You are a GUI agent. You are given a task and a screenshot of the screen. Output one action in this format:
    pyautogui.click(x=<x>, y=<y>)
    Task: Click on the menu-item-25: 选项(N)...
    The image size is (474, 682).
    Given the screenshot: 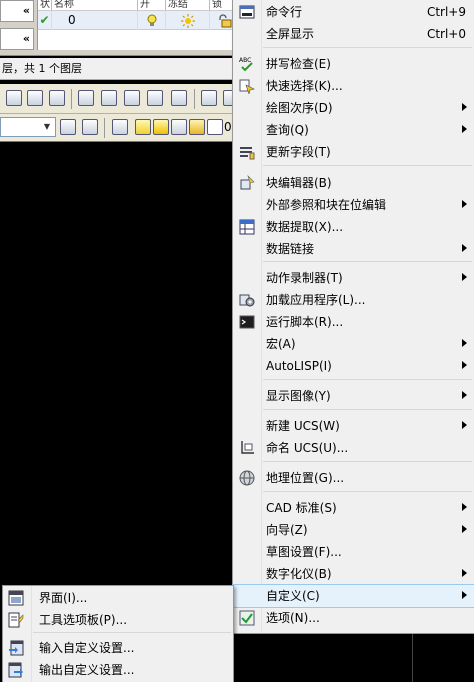 What is the action you would take?
    pyautogui.click(x=353, y=618)
    